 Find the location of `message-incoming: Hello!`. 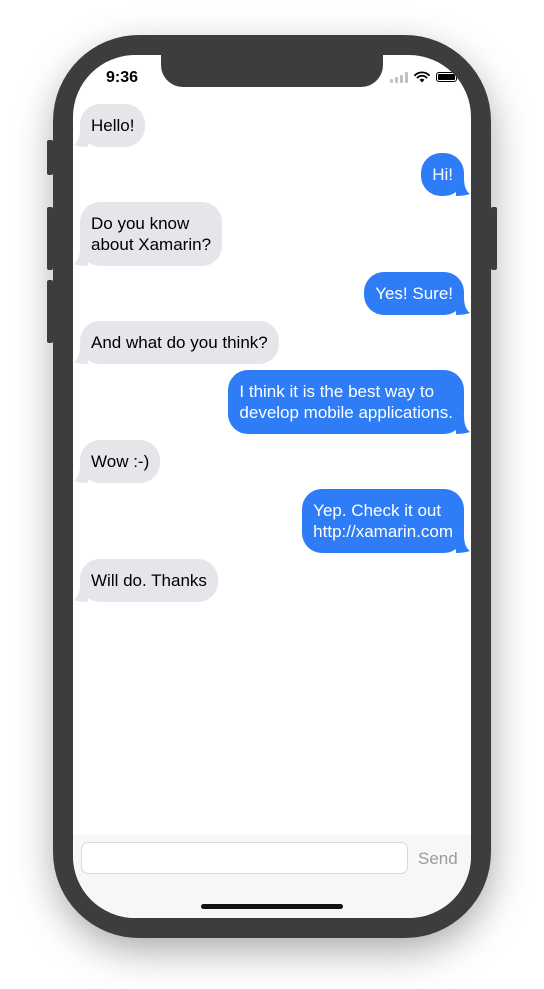

message-incoming: Hello! is located at coordinates (110, 125).